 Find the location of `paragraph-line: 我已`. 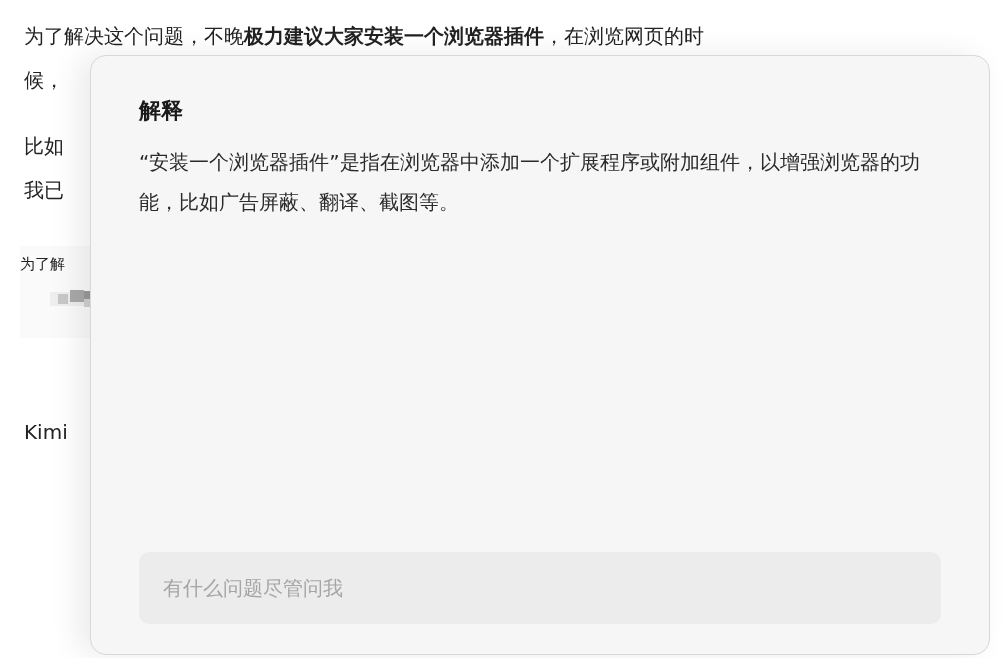

paragraph-line: 我已 is located at coordinates (44, 190).